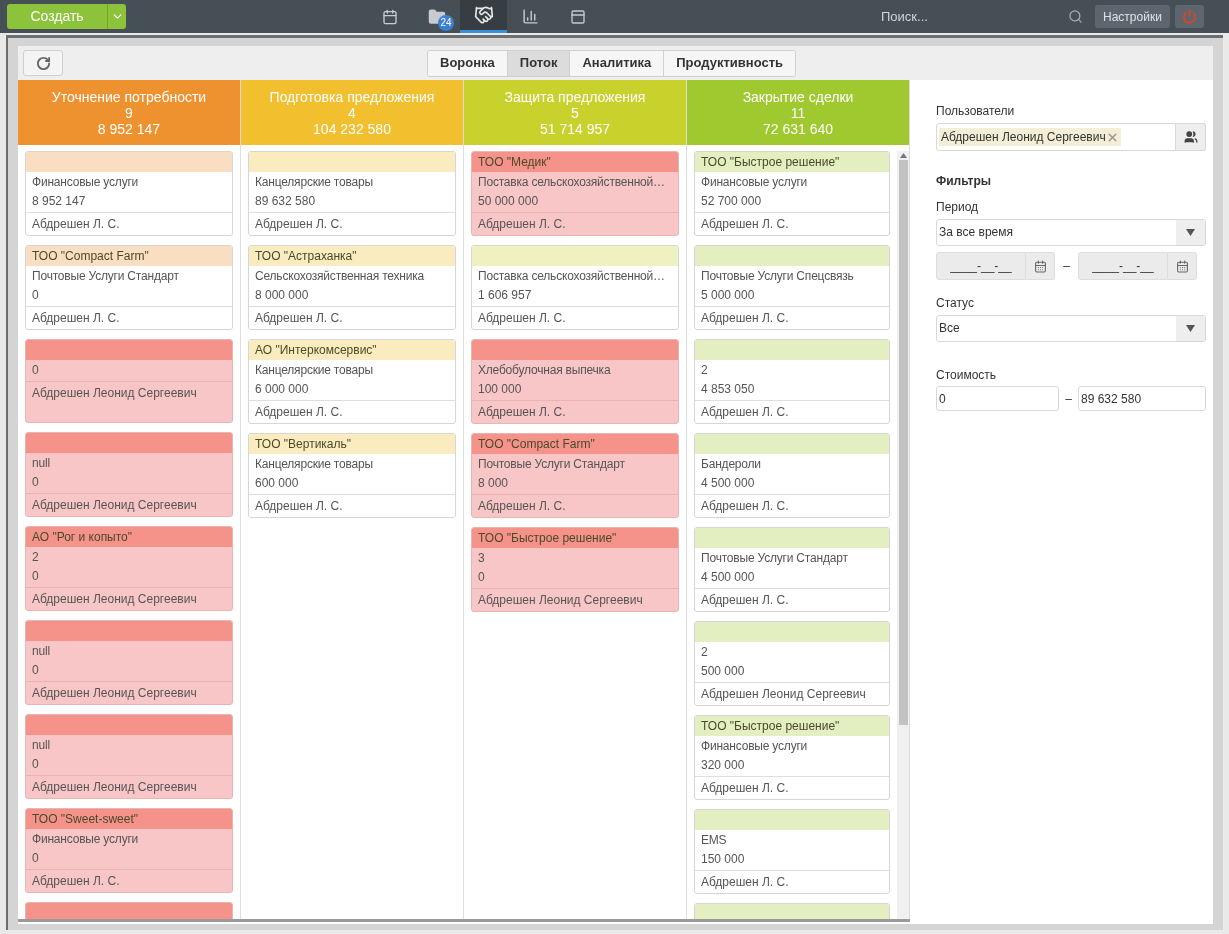 This screenshot has width=1229, height=934. What do you see at coordinates (129, 96) in the screenshot?
I see `stage-title: Уточнение потребности` at bounding box center [129, 96].